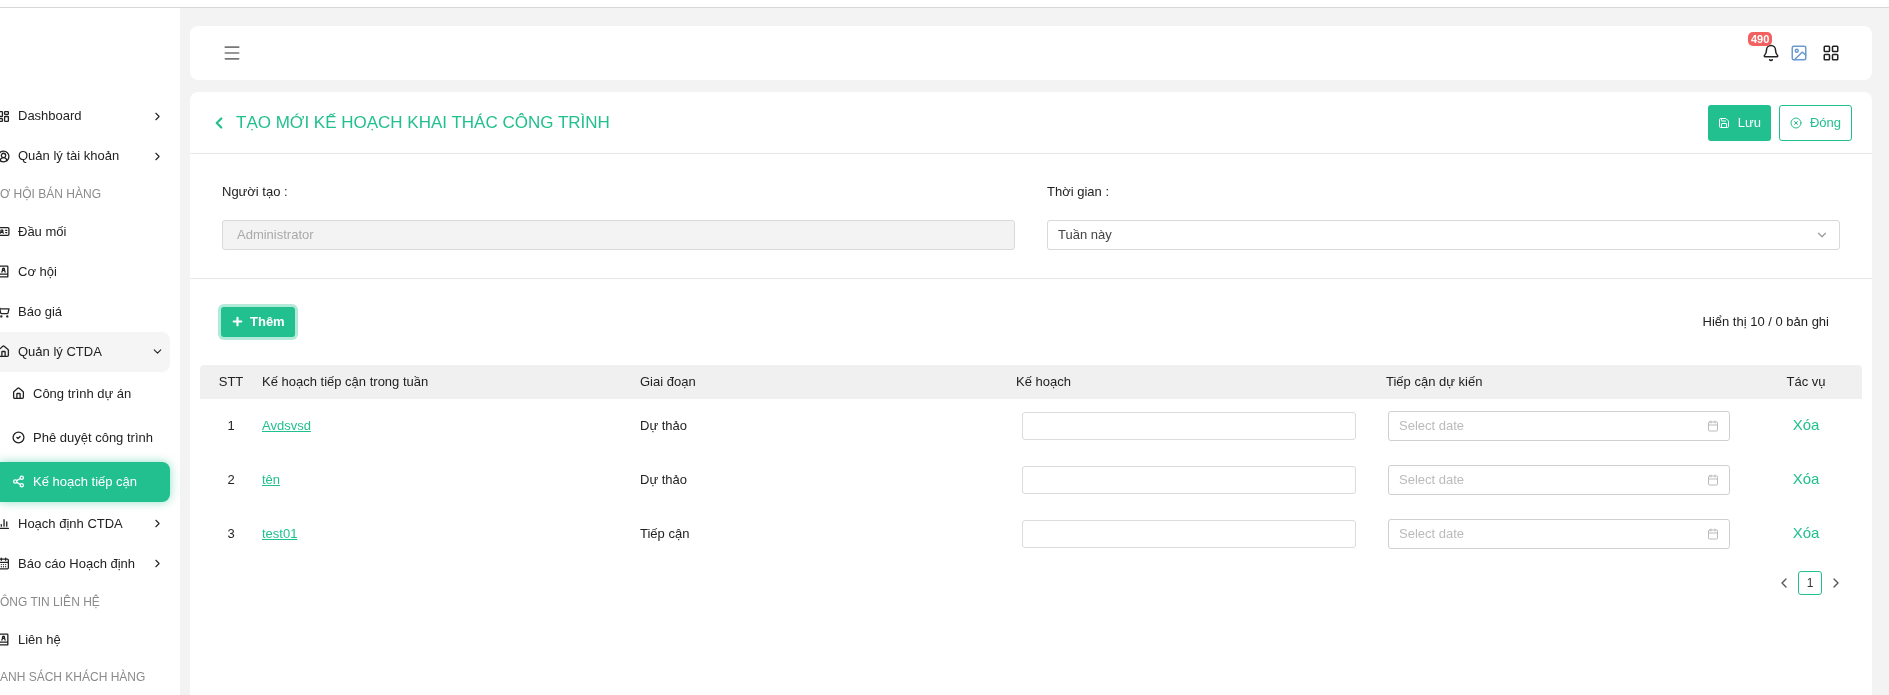 This screenshot has height=695, width=1889. Describe the element at coordinates (1771, 53) in the screenshot. I see `bell-icon` at that location.